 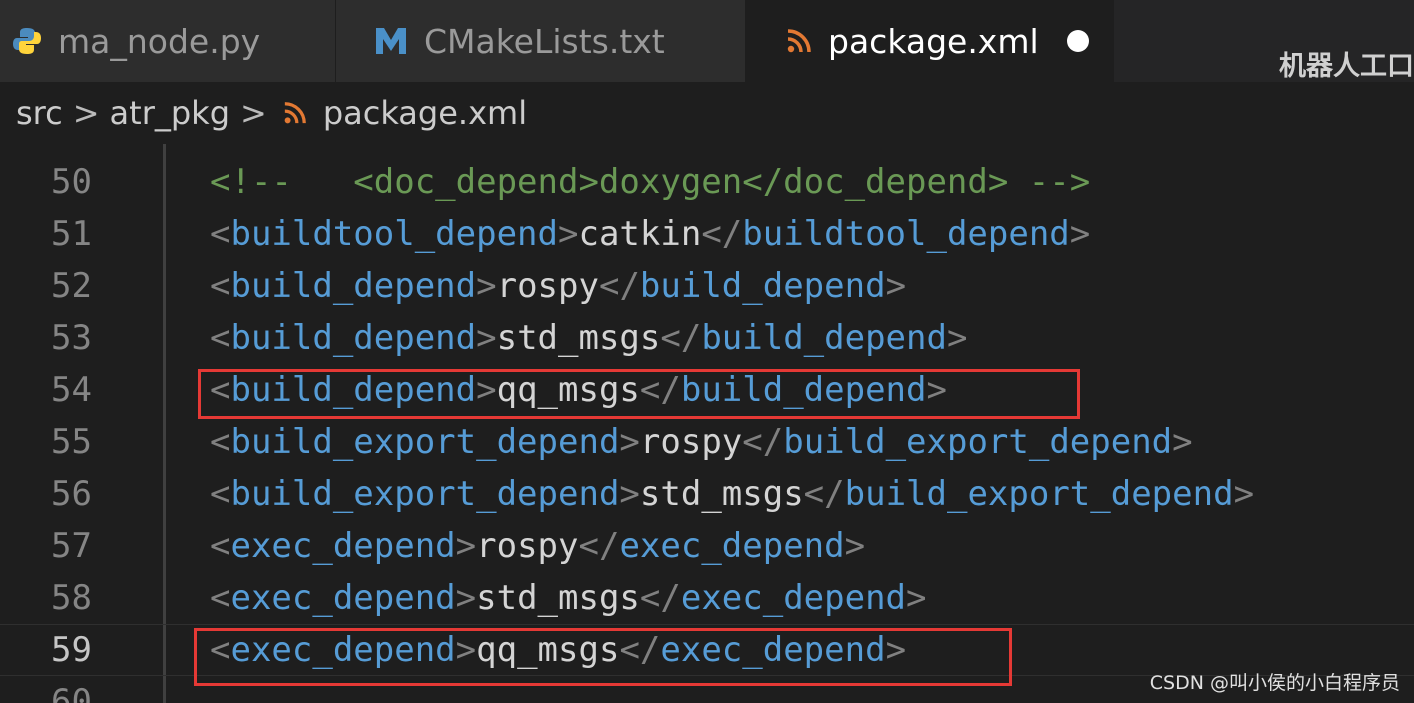 I want to click on line-number: 55, so click(x=71, y=442).